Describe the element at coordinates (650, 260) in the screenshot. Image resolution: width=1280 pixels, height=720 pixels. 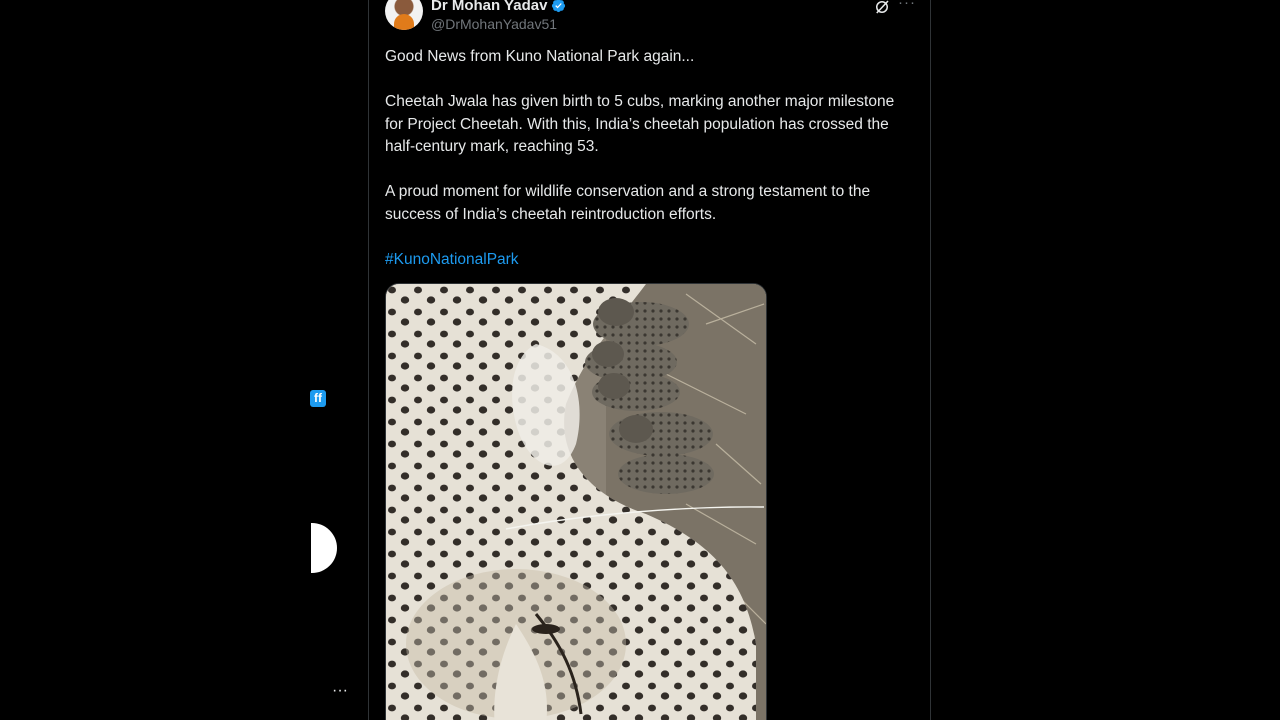
I see `hashtag-line: #KunoNationalPark` at that location.